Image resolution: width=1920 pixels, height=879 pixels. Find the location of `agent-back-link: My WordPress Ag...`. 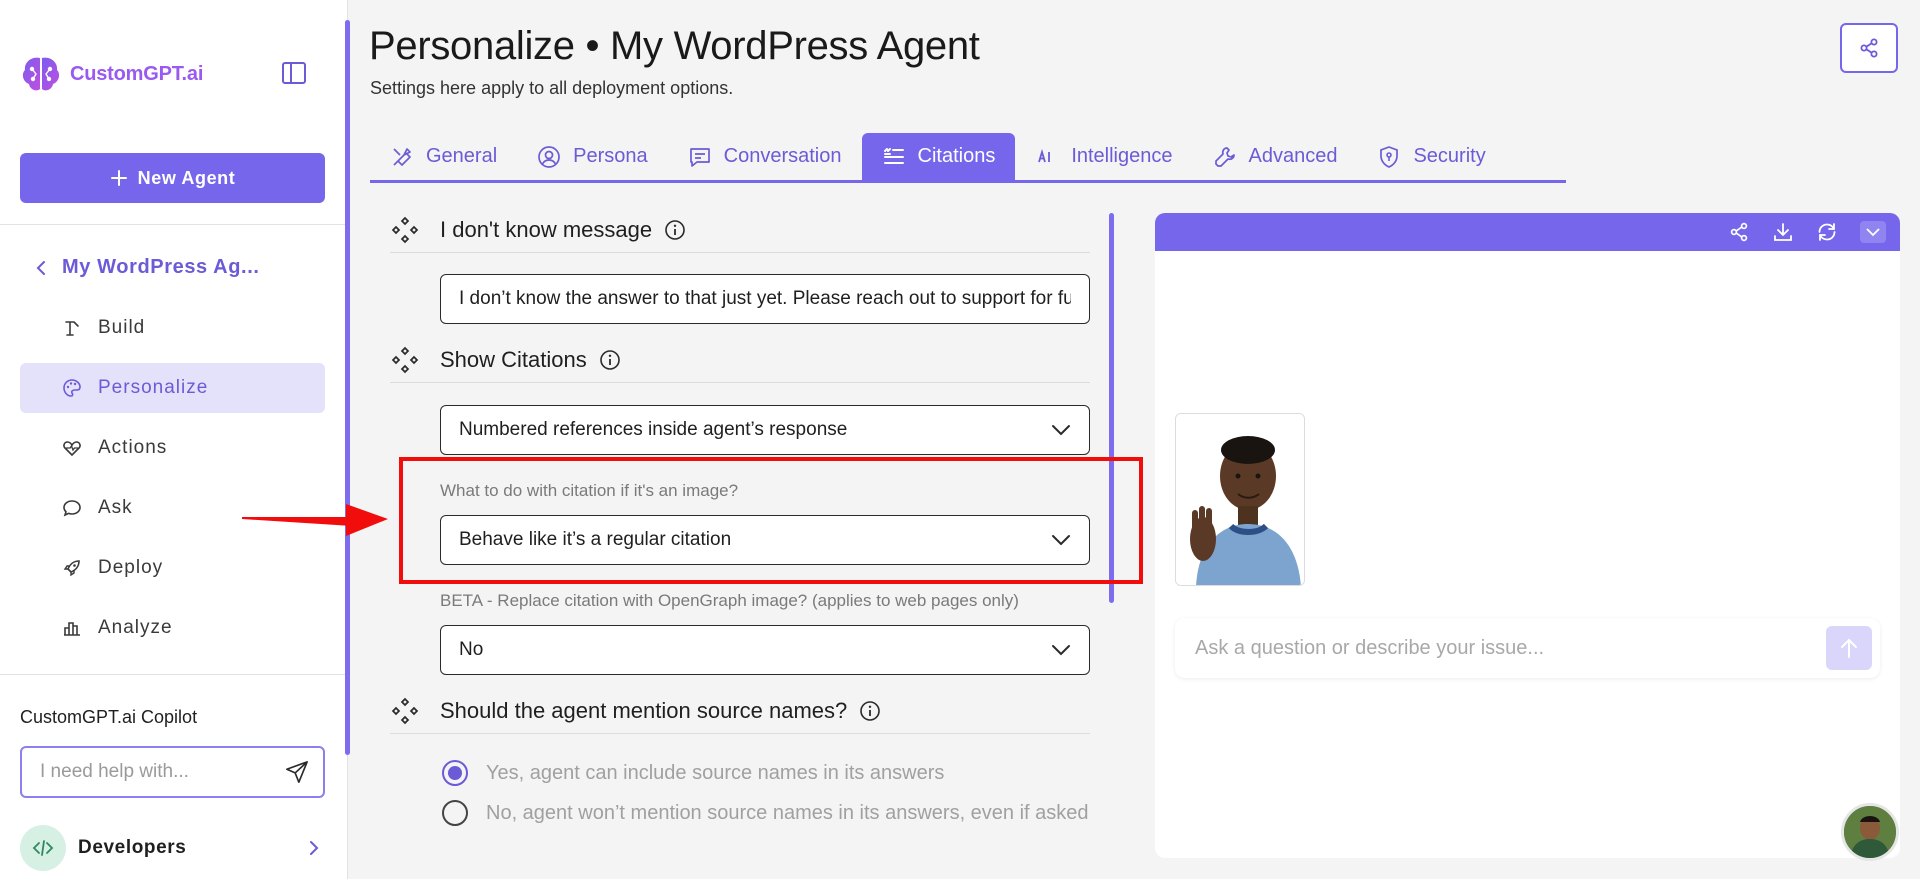

agent-back-link: My WordPress Ag... is located at coordinates (148, 267).